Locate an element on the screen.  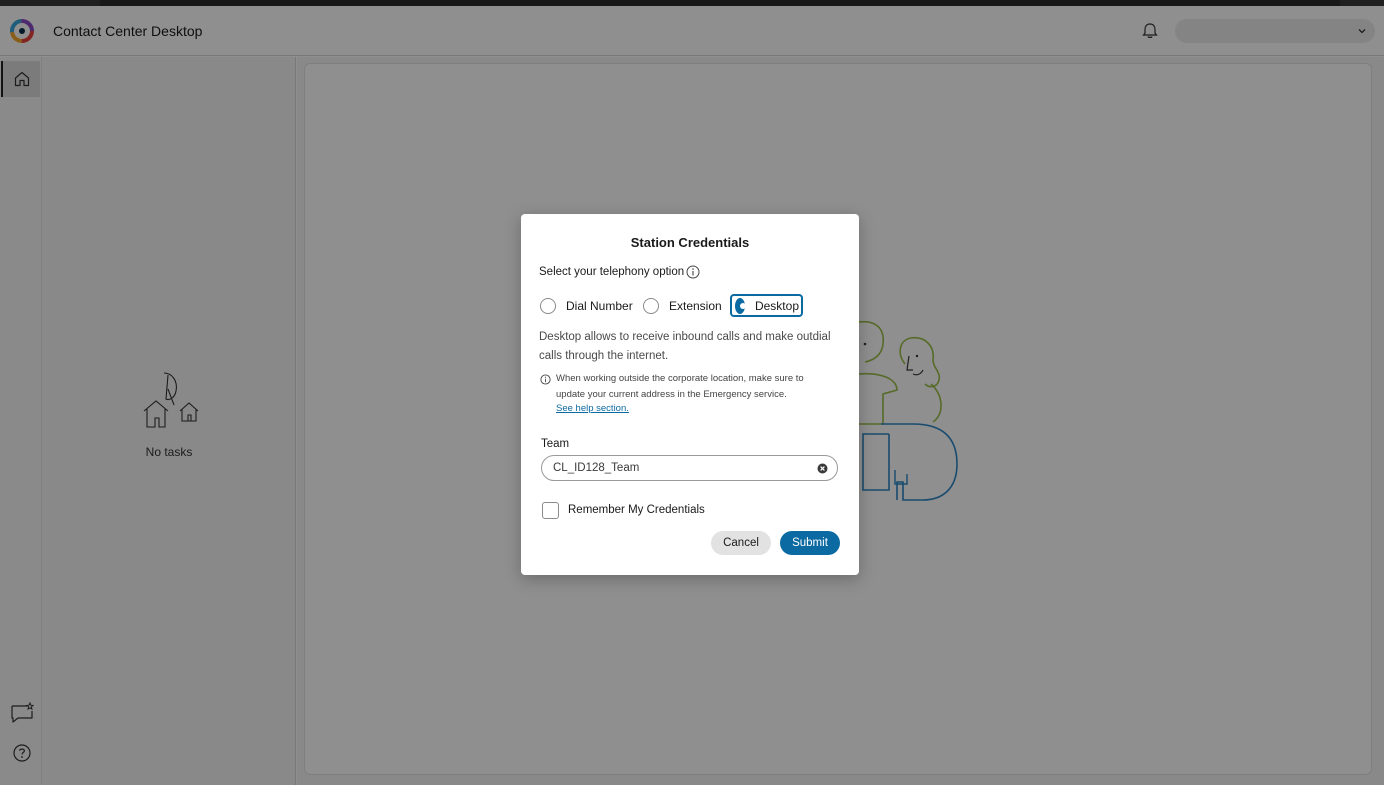
team-select: CL_ID128_Team is located at coordinates (689, 468).